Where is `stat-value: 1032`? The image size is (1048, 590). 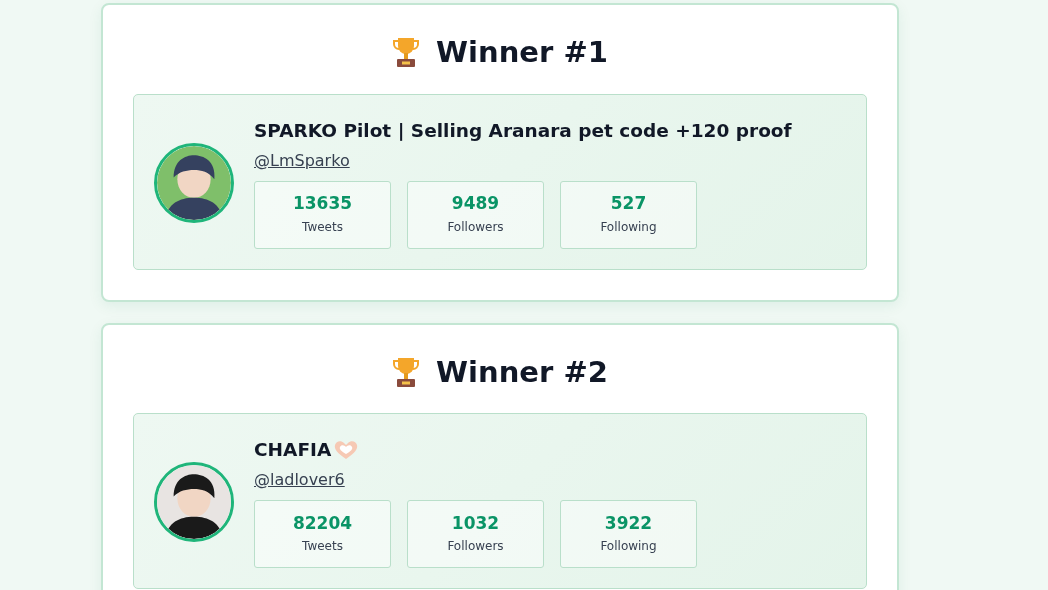
stat-value: 1032 is located at coordinates (475, 523).